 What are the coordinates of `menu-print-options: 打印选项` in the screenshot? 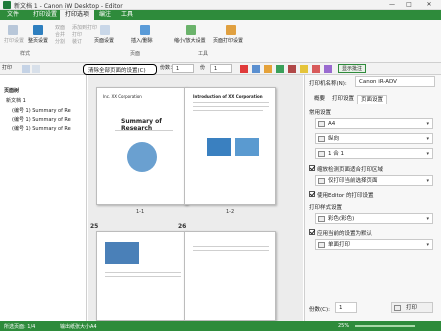 It's located at (77, 15).